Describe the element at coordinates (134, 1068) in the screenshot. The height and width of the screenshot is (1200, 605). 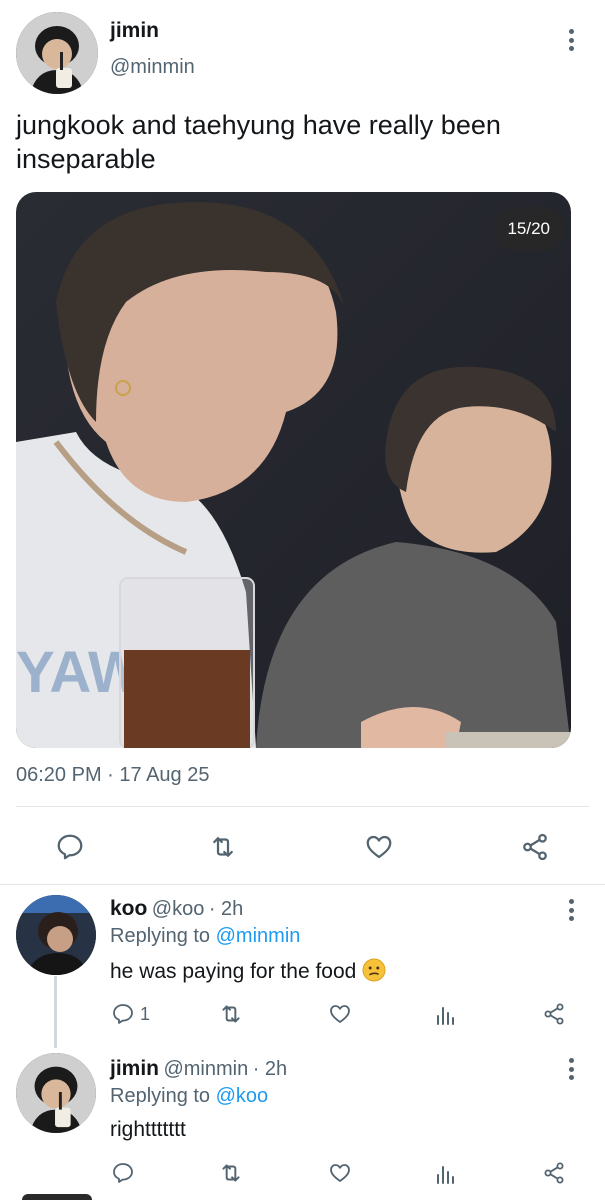
I see `reply-author-name: jimin` at that location.